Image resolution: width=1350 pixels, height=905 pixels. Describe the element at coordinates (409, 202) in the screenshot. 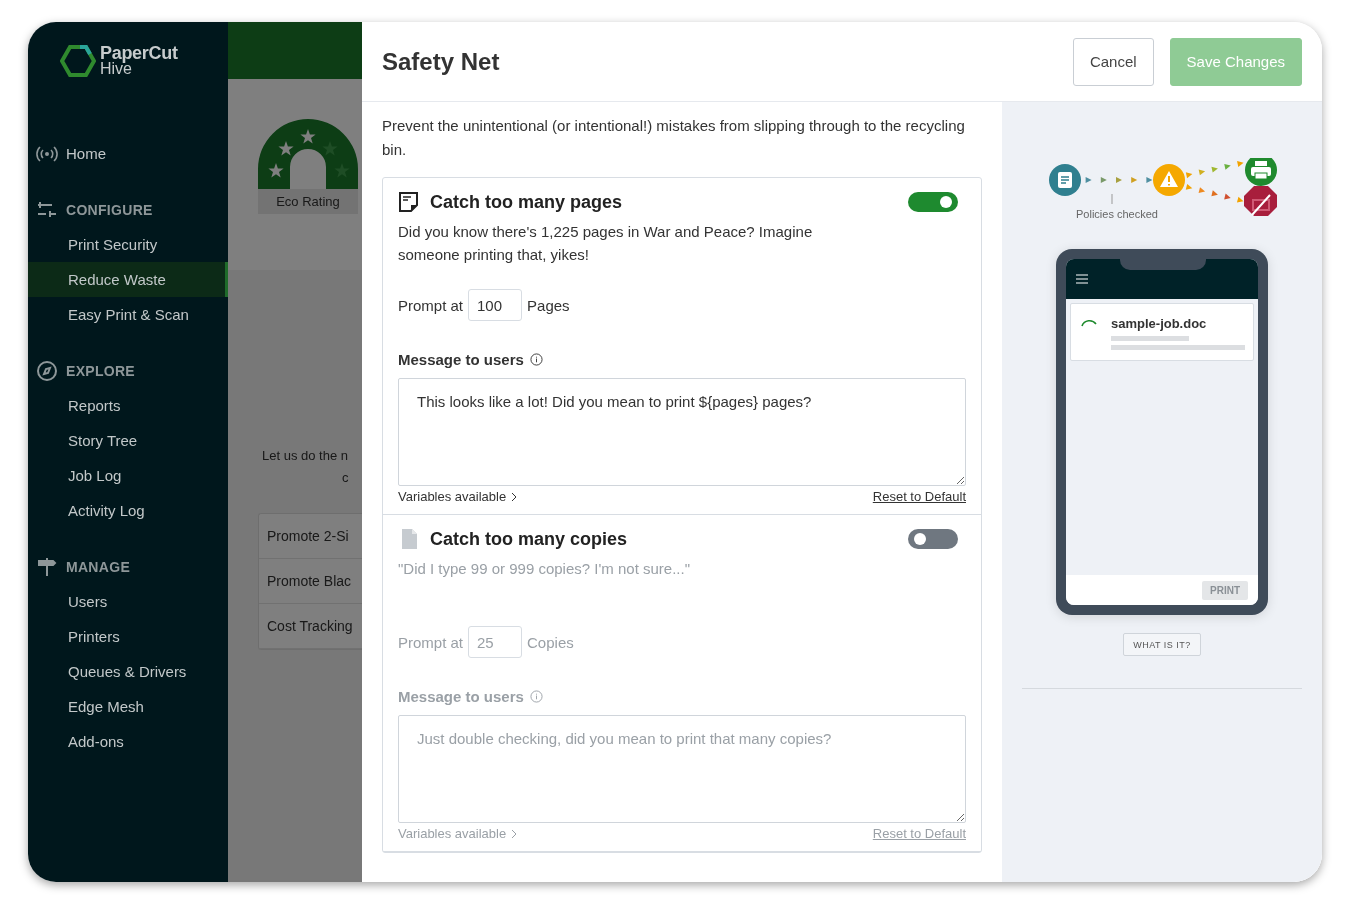

I see `note-icon` at that location.